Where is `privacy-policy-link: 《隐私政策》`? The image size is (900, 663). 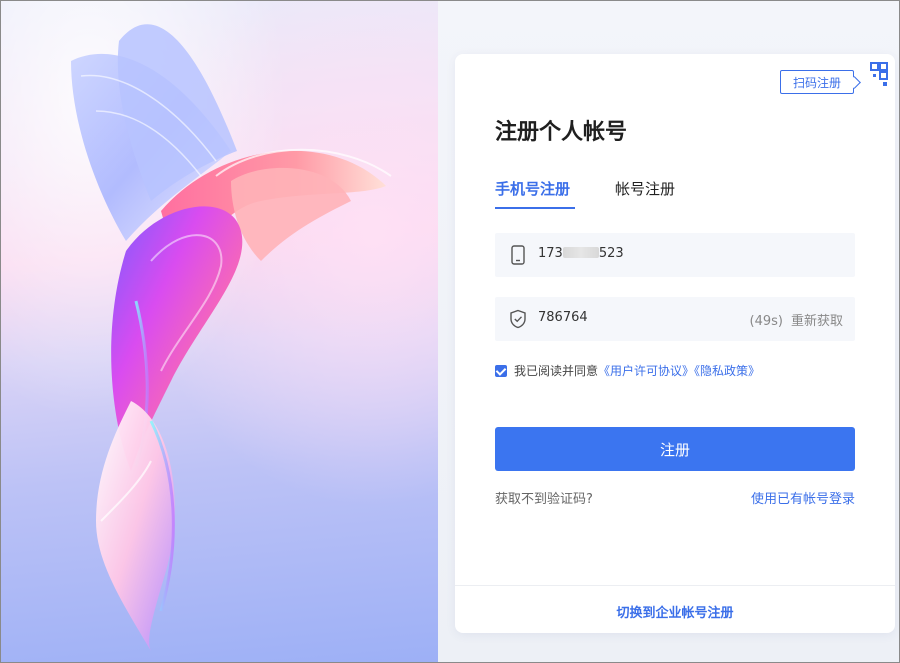 privacy-policy-link: 《隐私政策》 is located at coordinates (727, 371).